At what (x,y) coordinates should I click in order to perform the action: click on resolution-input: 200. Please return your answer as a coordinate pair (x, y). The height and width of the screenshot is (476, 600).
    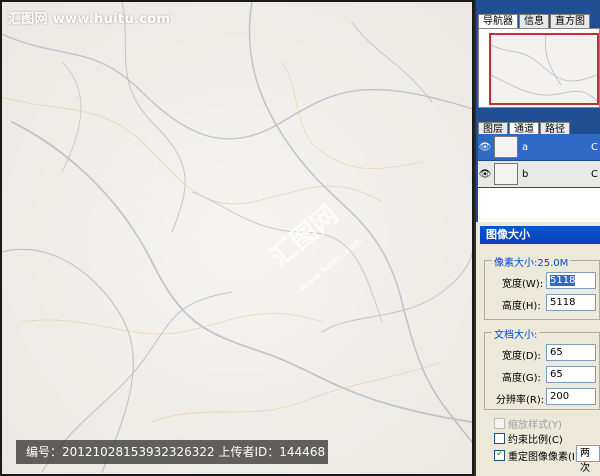
    Looking at the image, I should click on (571, 396).